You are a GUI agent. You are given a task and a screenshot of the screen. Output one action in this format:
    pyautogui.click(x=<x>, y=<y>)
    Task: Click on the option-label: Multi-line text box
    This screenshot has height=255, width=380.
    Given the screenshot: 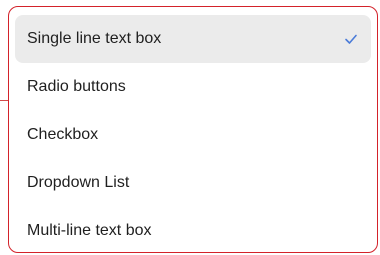 What is the action you would take?
    pyautogui.click(x=89, y=230)
    